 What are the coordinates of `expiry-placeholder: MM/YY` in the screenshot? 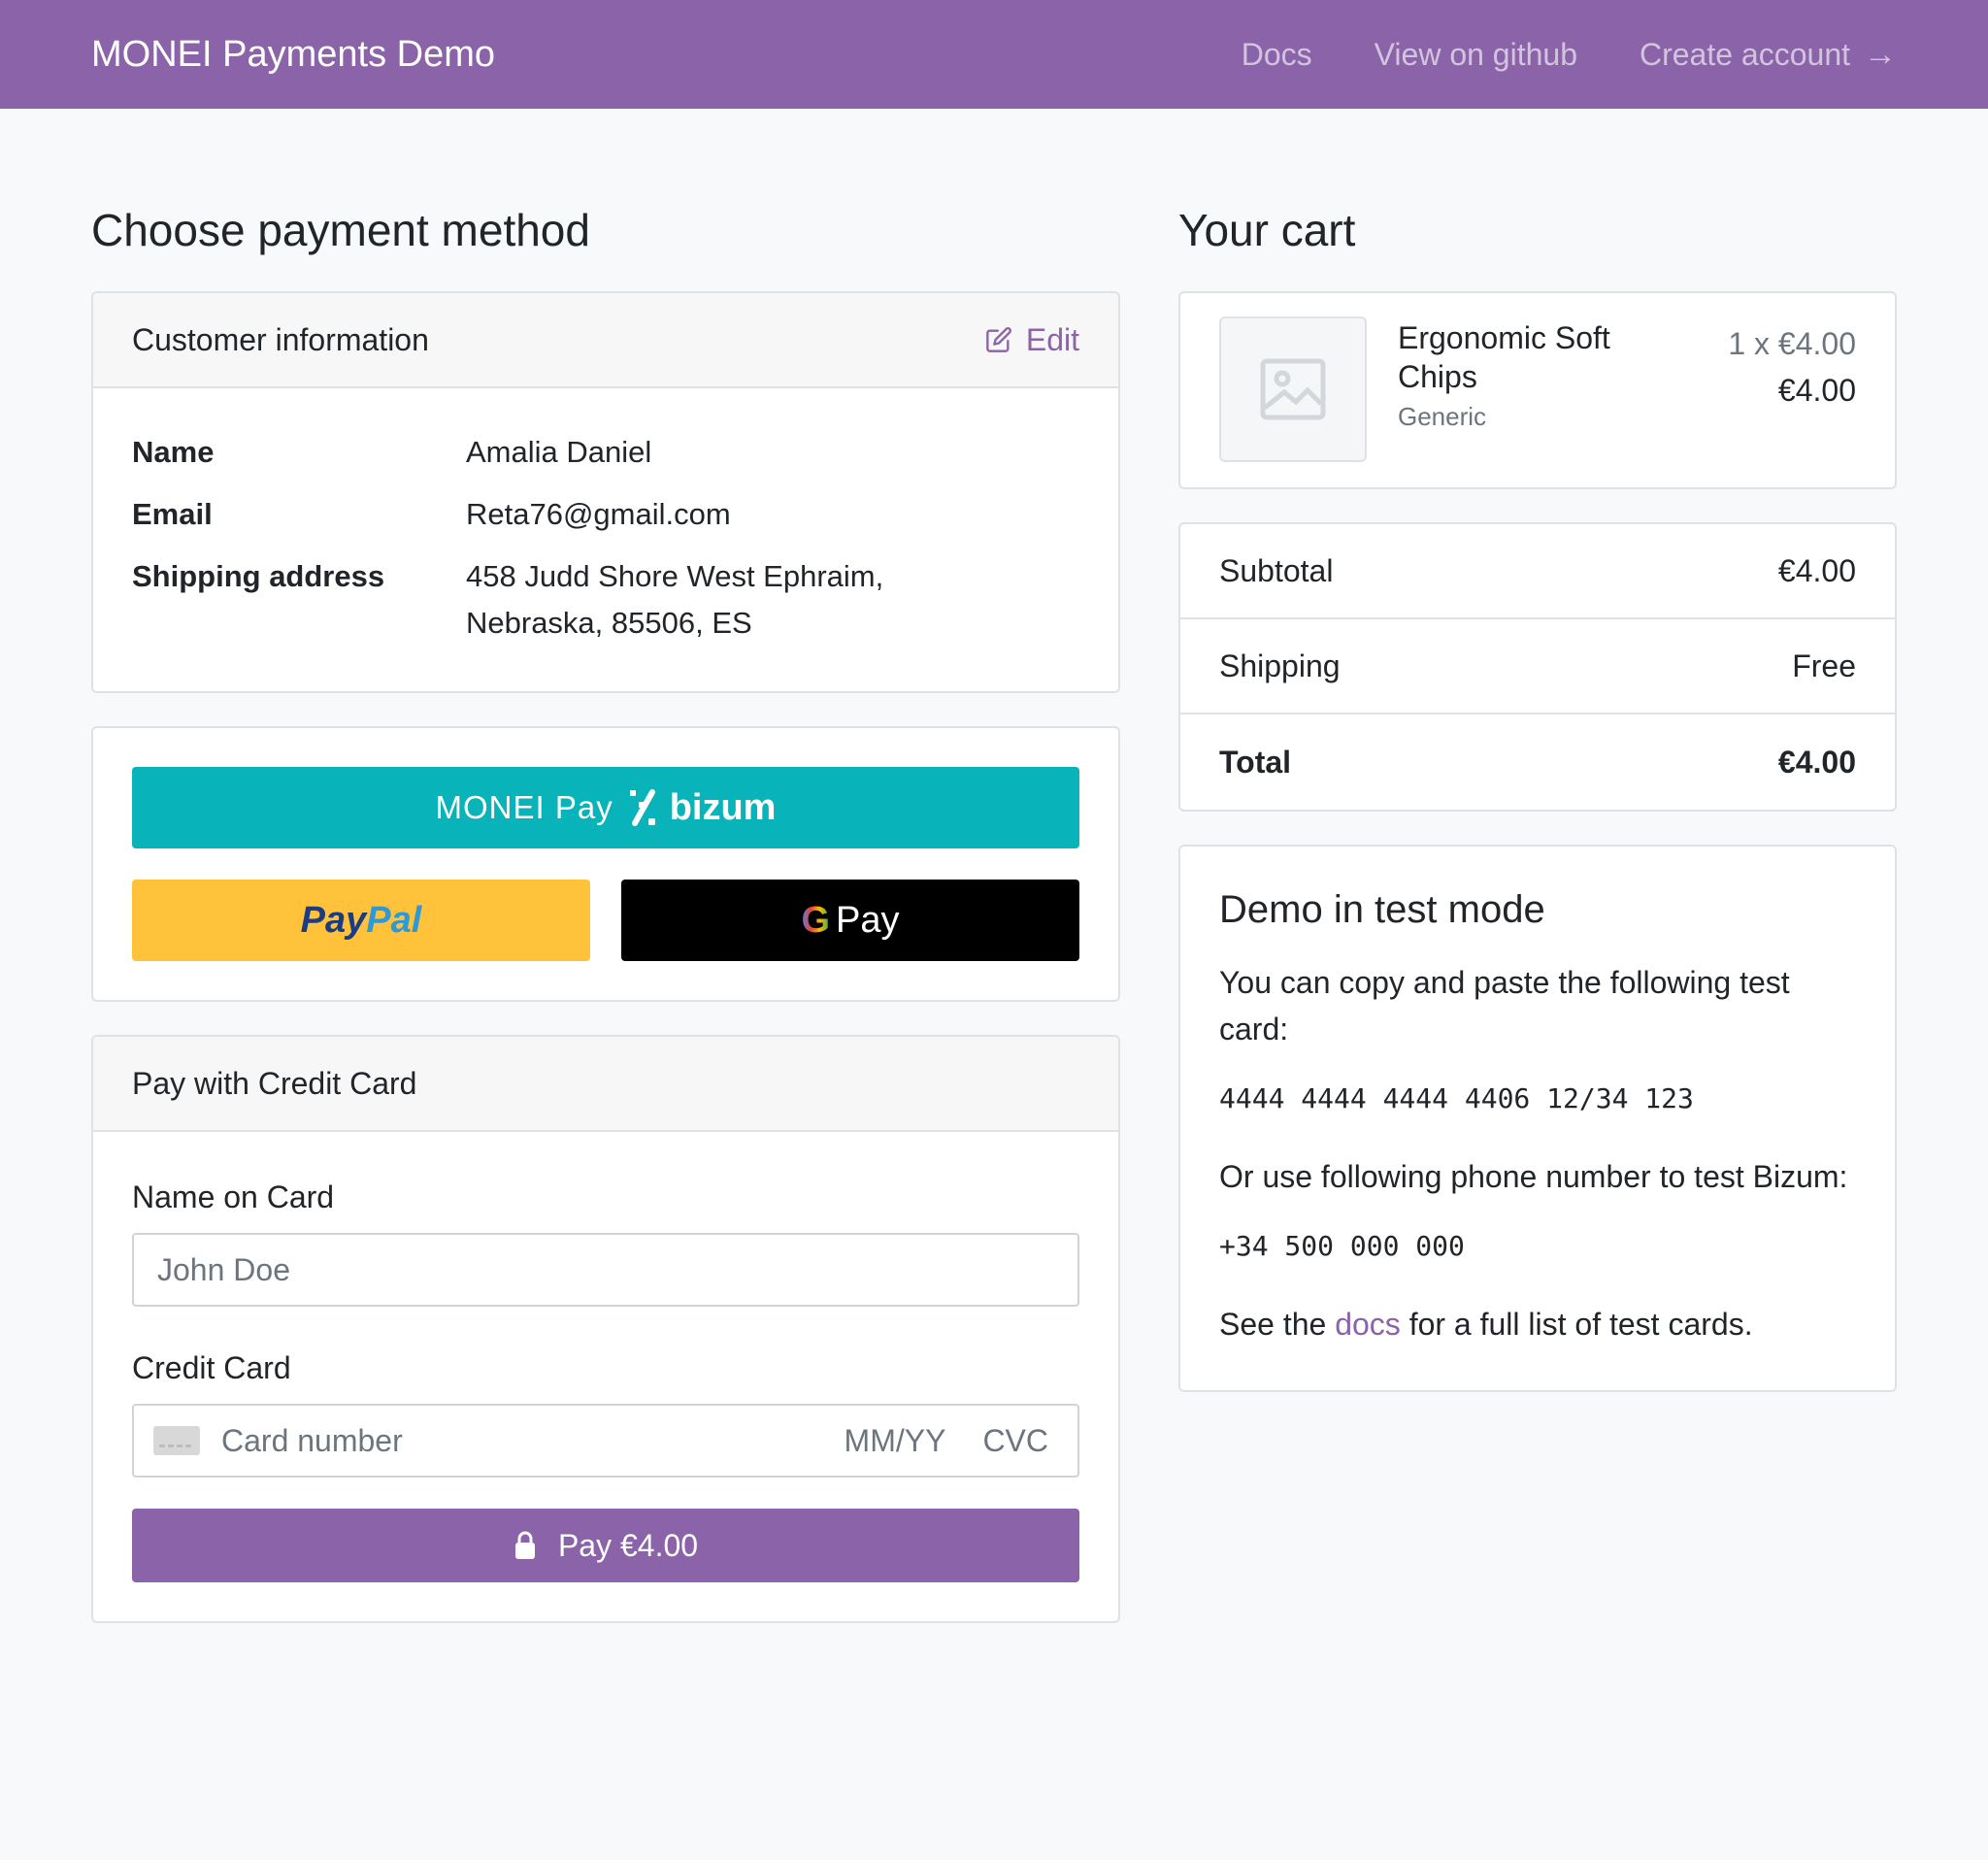 It's located at (896, 1441).